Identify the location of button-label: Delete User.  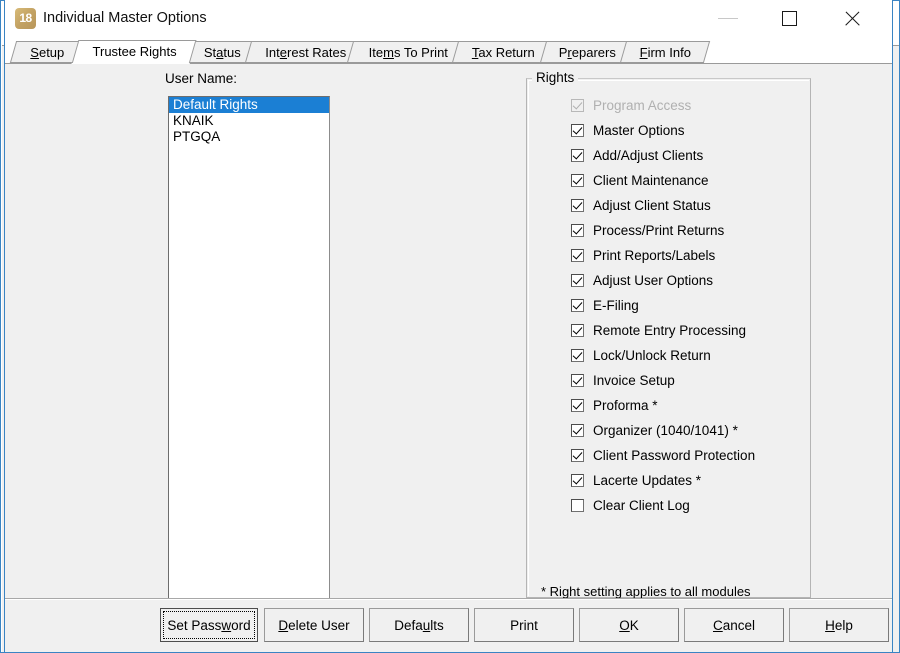
(314, 625).